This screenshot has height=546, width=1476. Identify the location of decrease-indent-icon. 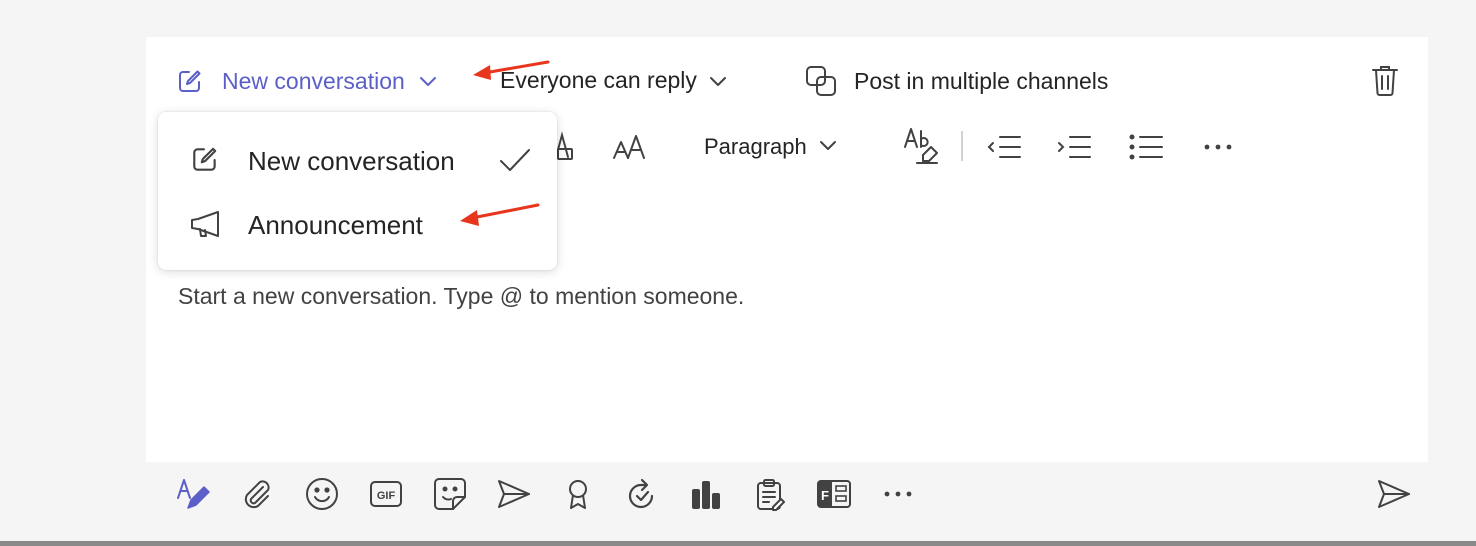
(1004, 147).